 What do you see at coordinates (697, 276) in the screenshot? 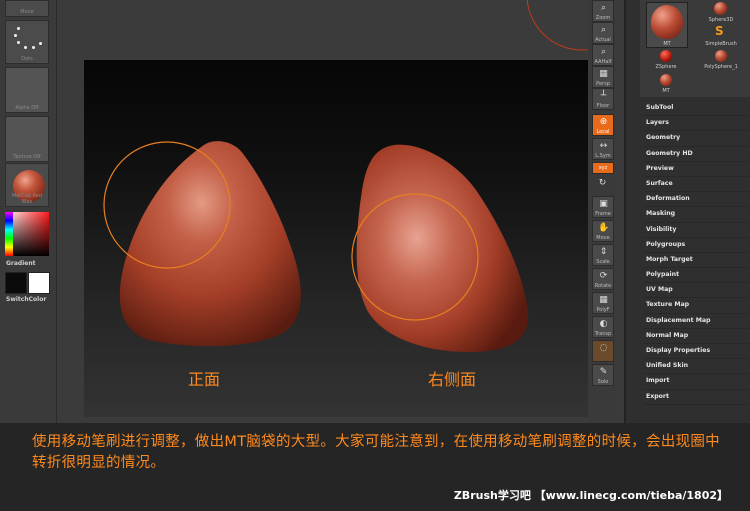
I see `menu-item-polypaint: Polypaint` at bounding box center [697, 276].